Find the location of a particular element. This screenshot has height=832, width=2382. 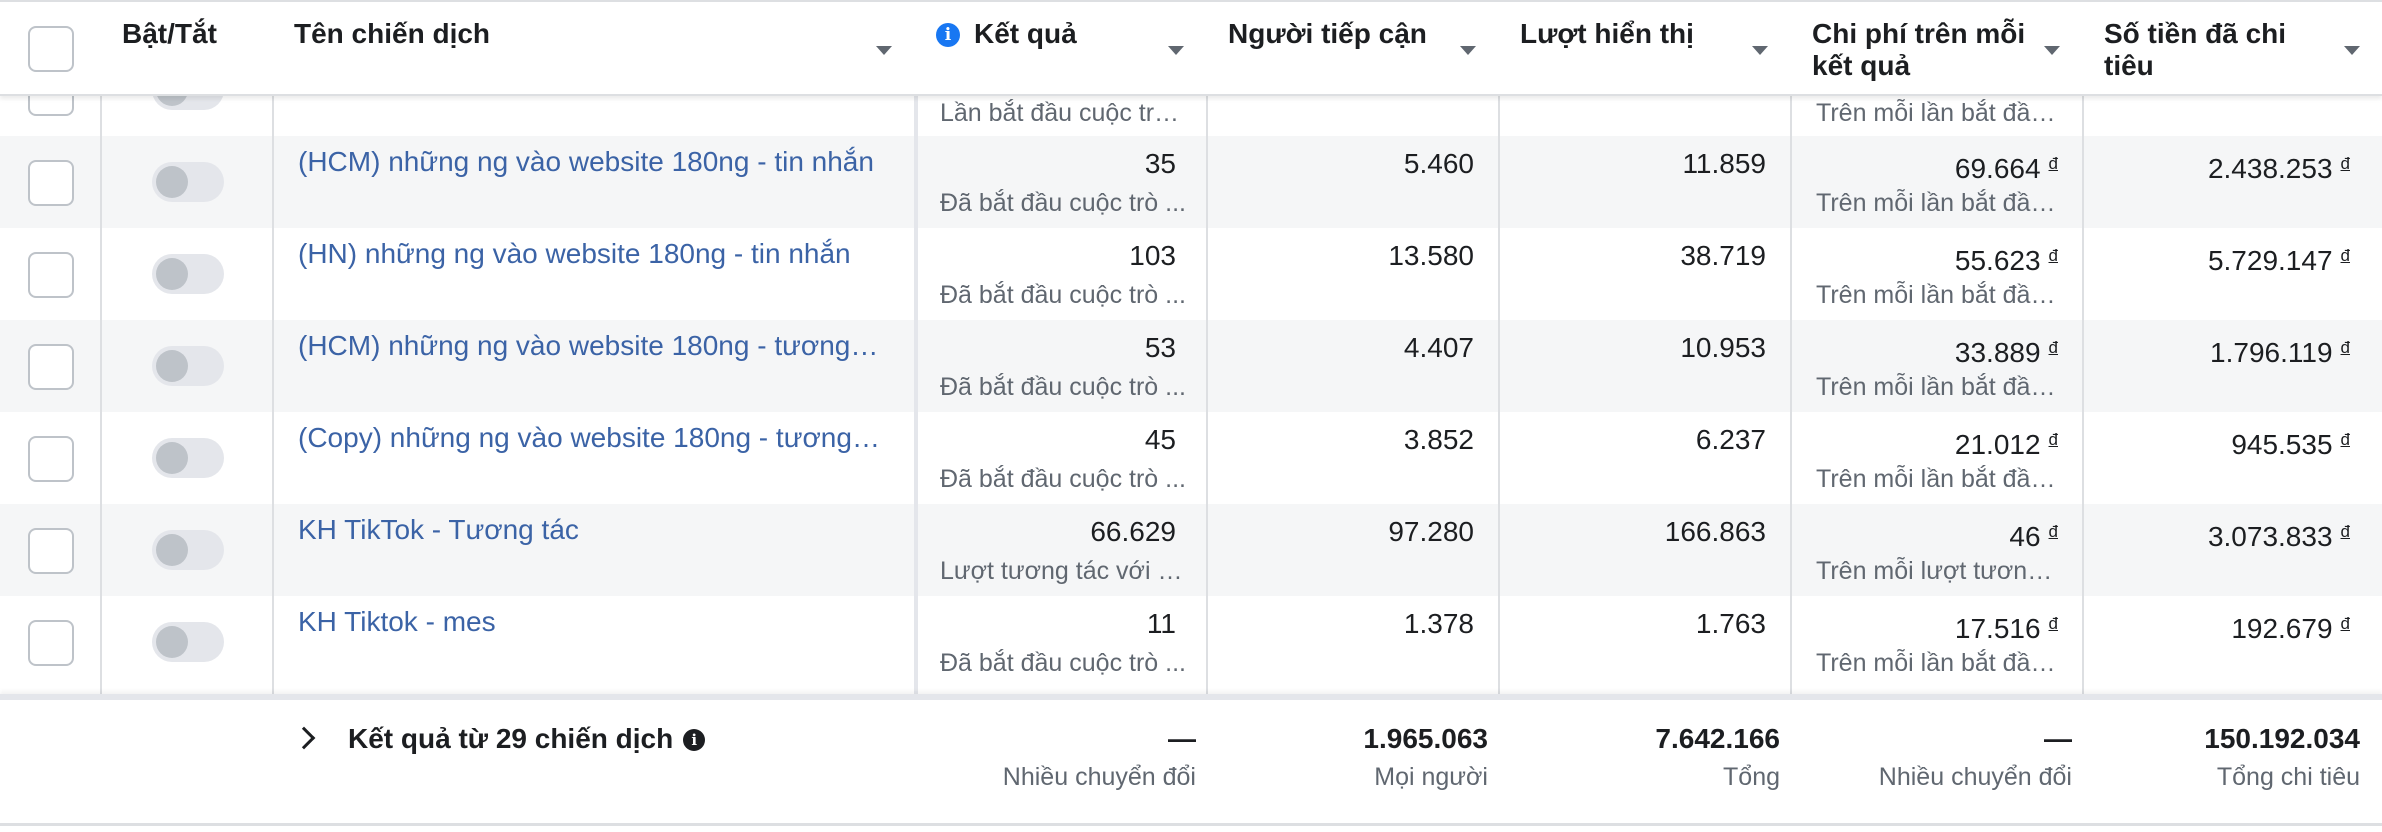

amount-spent-value: 192.679 đ is located at coordinates (2290, 626).